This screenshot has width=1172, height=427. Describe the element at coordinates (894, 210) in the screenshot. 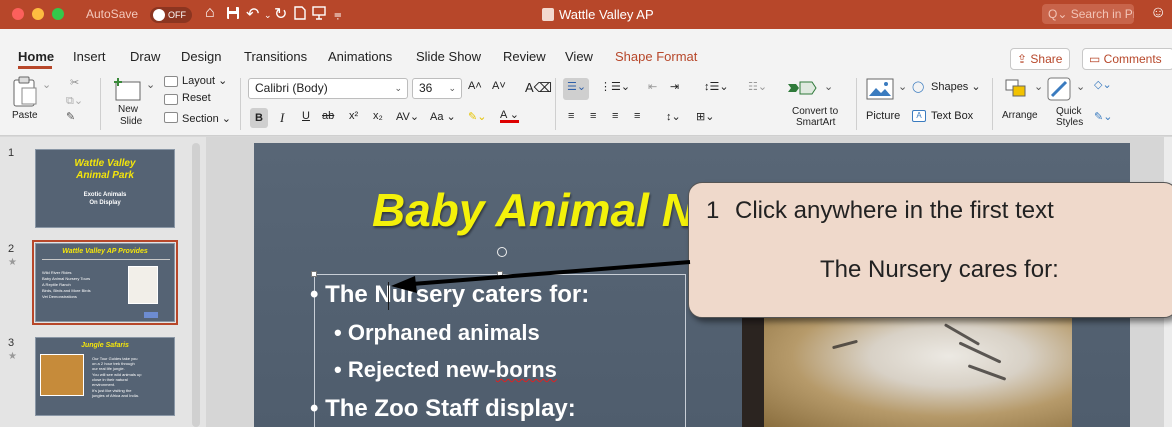

I see `callout-instruction: Click anywhere in the first text` at that location.